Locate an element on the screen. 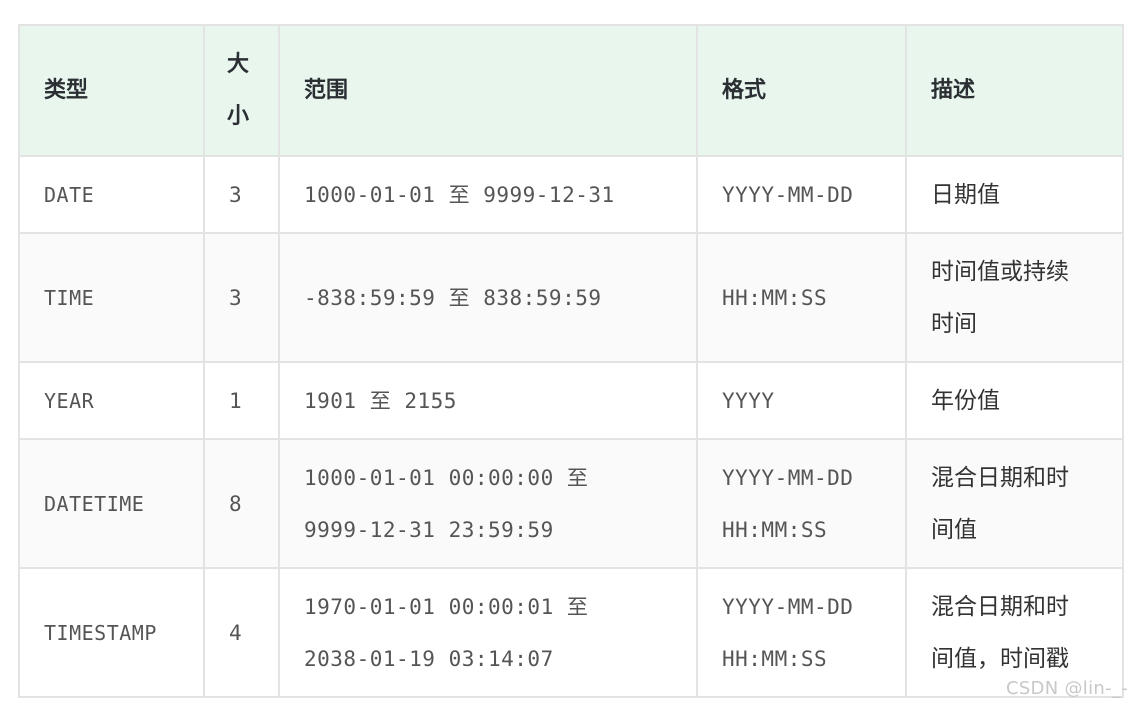 The width and height of the screenshot is (1136, 707). cell-range: 1901 至 2155 is located at coordinates (488, 400).